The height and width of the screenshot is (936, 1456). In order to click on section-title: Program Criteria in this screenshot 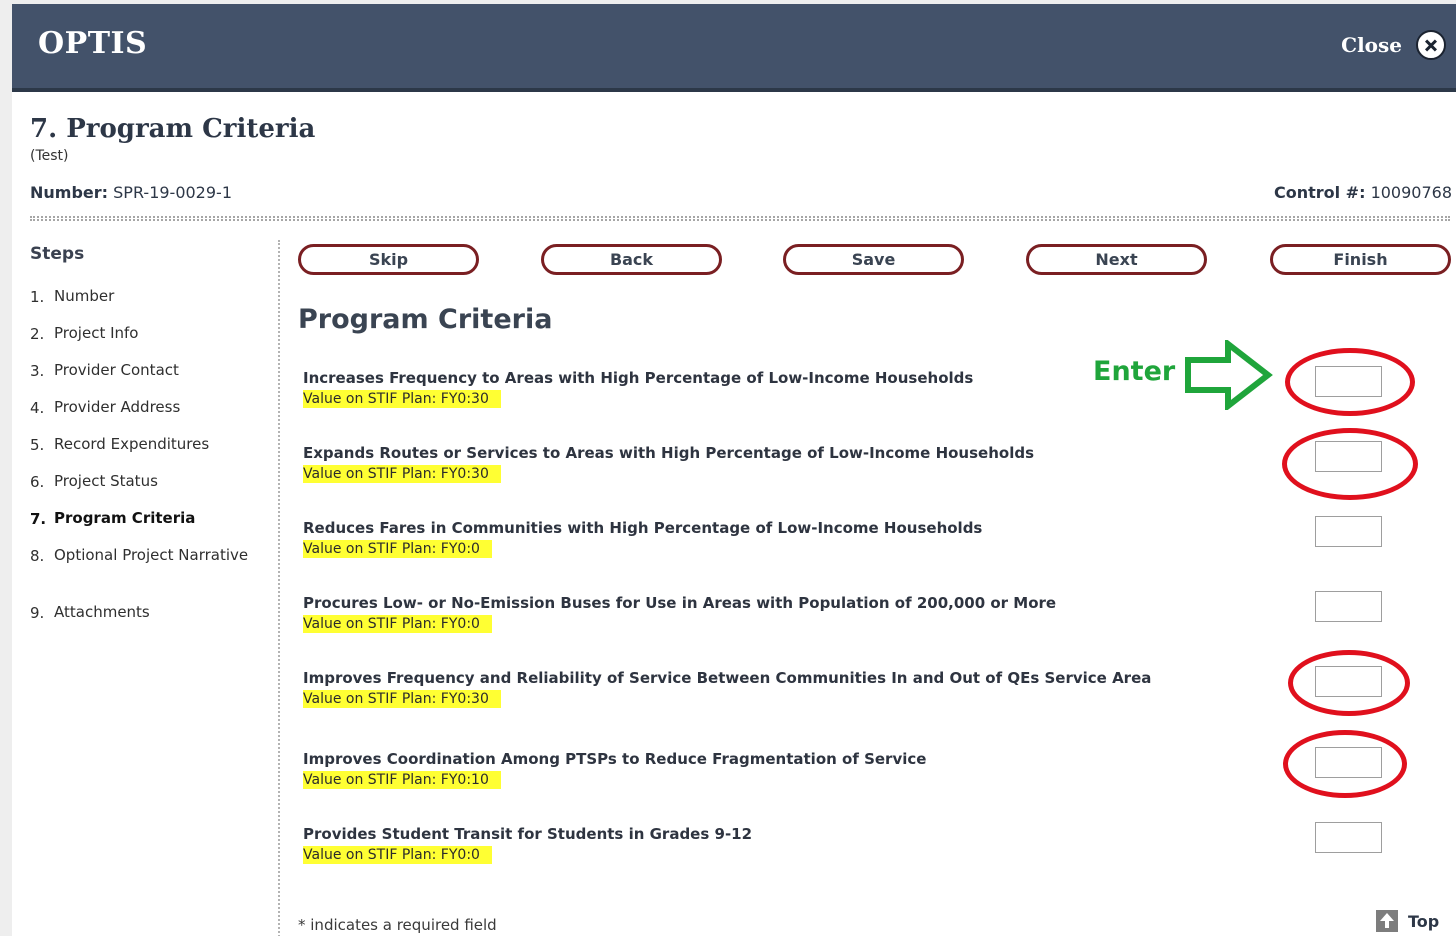, I will do `click(425, 319)`.